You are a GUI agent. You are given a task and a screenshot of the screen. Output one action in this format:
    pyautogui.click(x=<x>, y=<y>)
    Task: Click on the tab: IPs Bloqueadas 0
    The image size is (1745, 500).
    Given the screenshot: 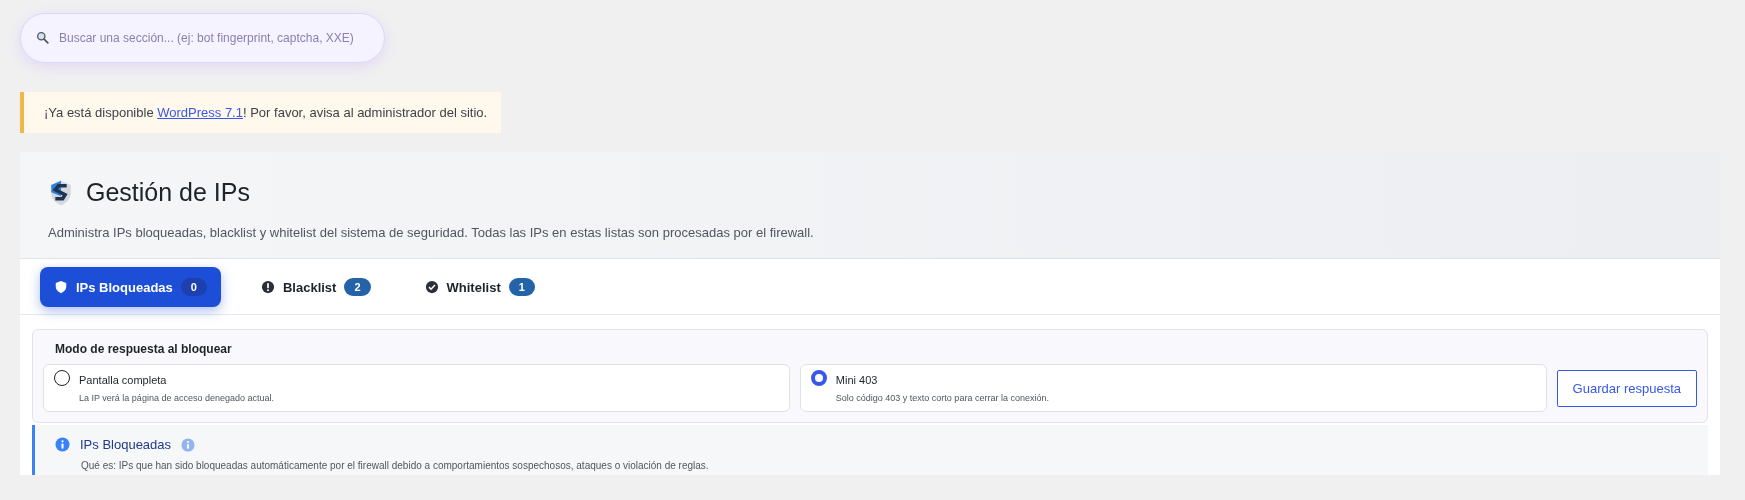 What is the action you would take?
    pyautogui.click(x=130, y=287)
    